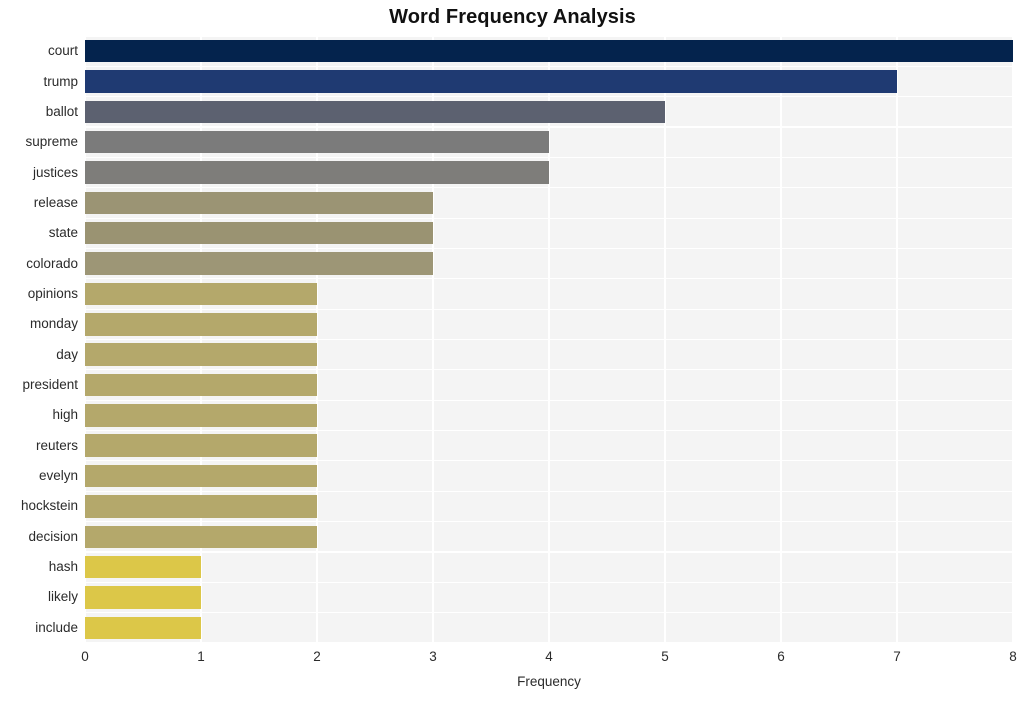 Image resolution: width=1025 pixels, height=701 pixels. What do you see at coordinates (56, 445) in the screenshot?
I see `y-axis-label-reuters: reuters` at bounding box center [56, 445].